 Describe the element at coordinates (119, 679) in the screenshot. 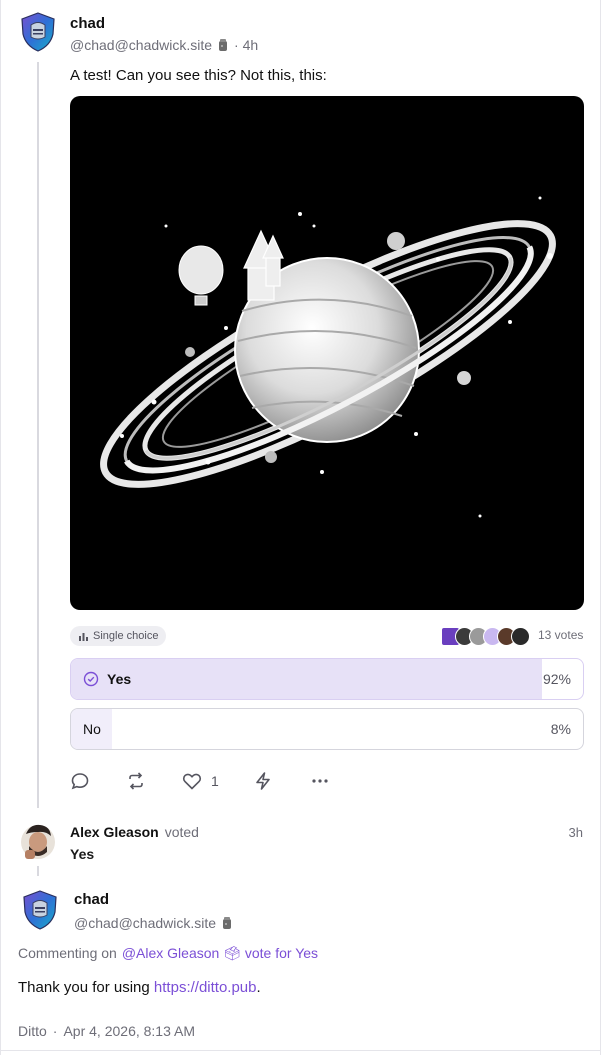

I see `poll-option-label: Yes` at that location.